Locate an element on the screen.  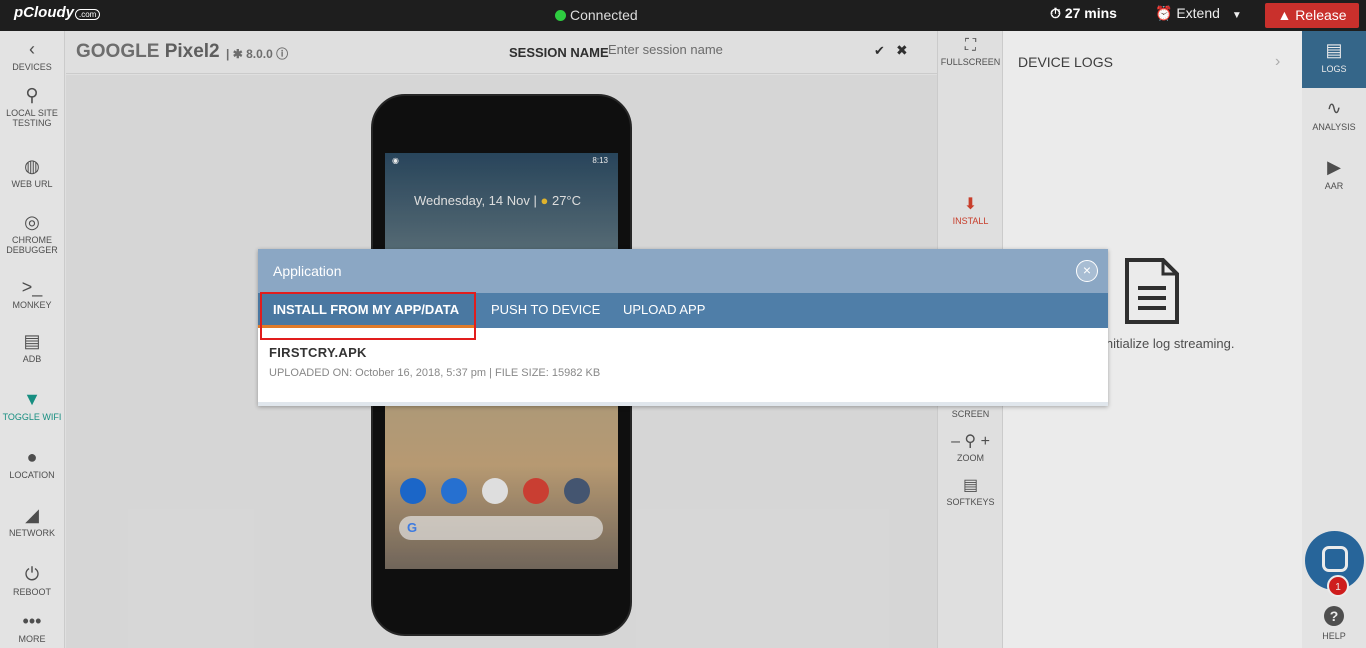
extend-dropdown: ⏰ Extend ▼ is located at coordinates (1198, 13).